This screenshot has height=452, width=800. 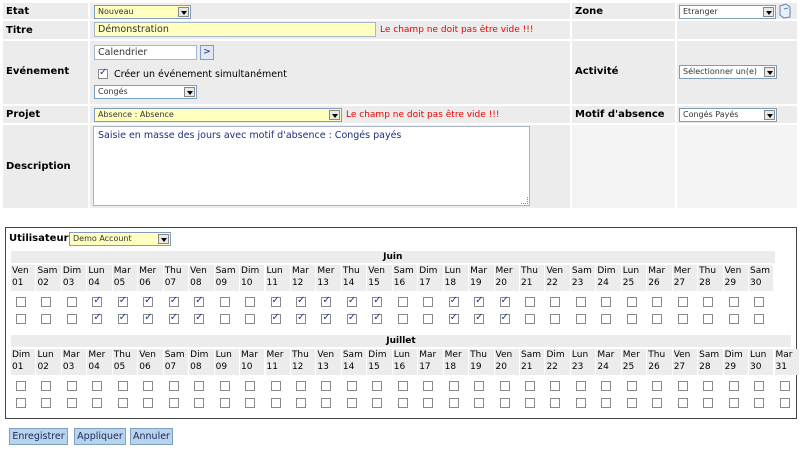 What do you see at coordinates (207, 52) in the screenshot?
I see `calendrier-go-button: >` at bounding box center [207, 52].